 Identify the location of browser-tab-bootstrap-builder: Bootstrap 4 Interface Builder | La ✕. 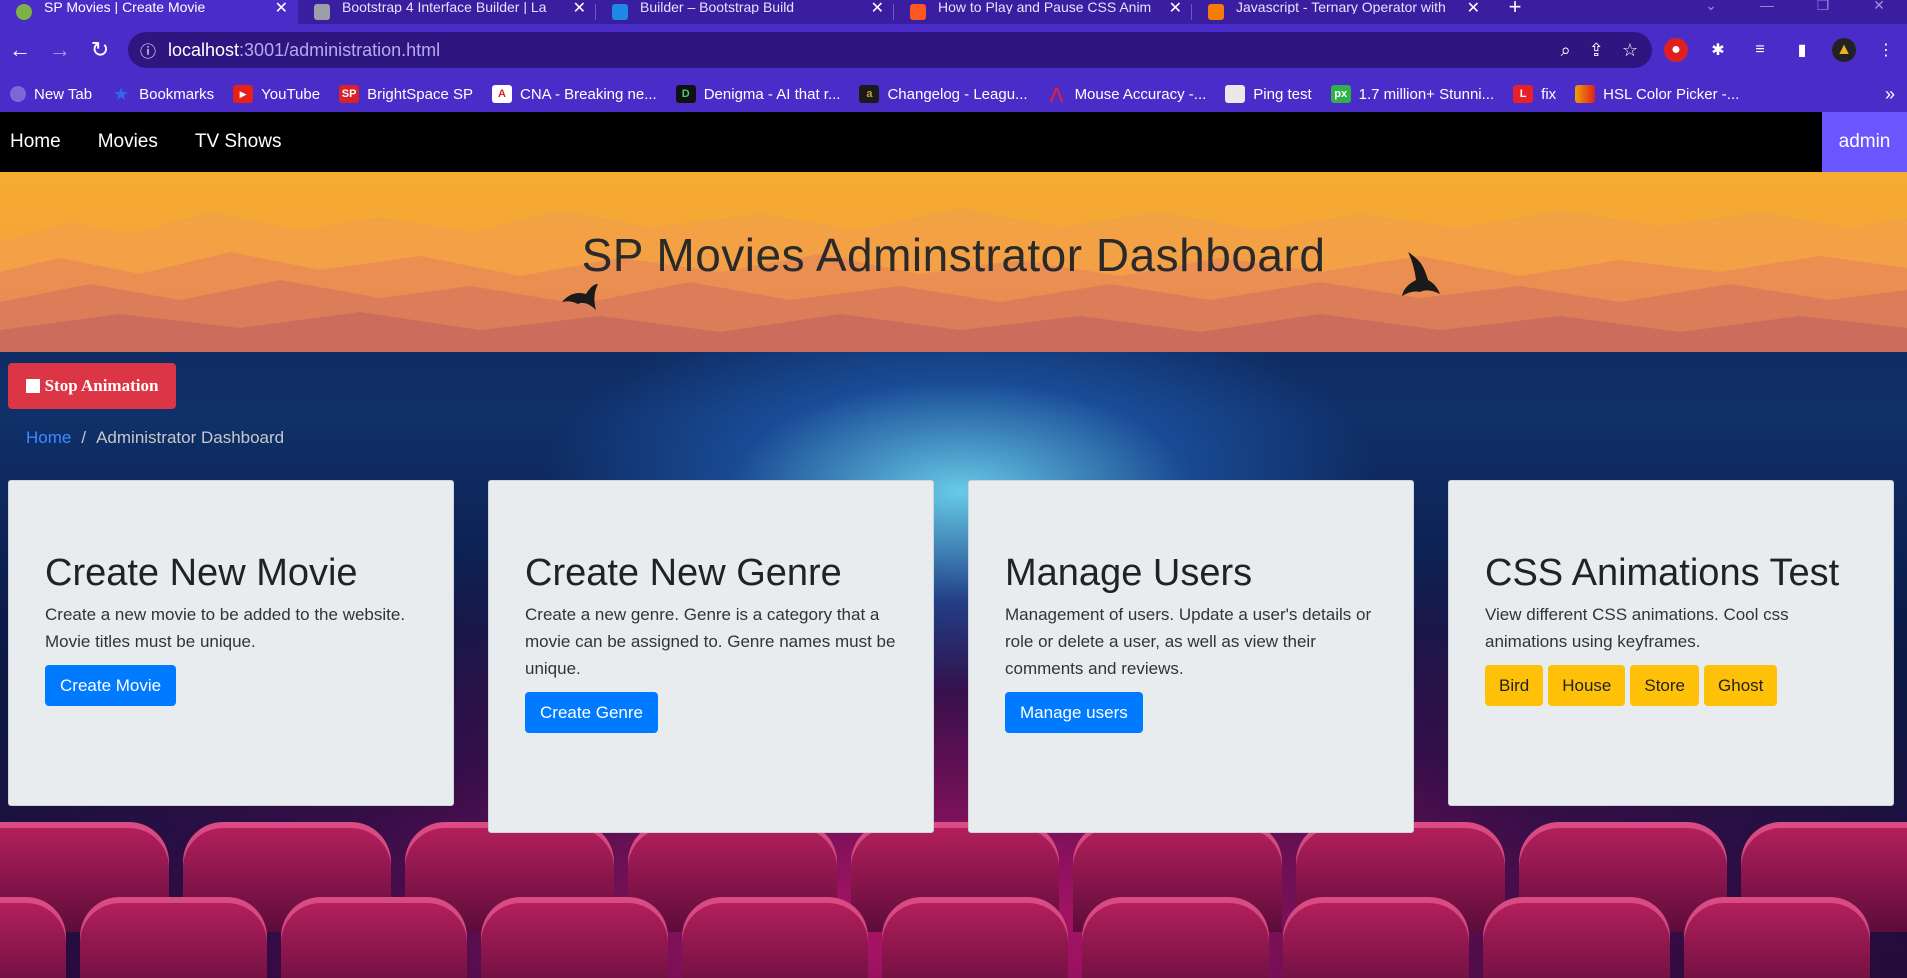
(447, 12).